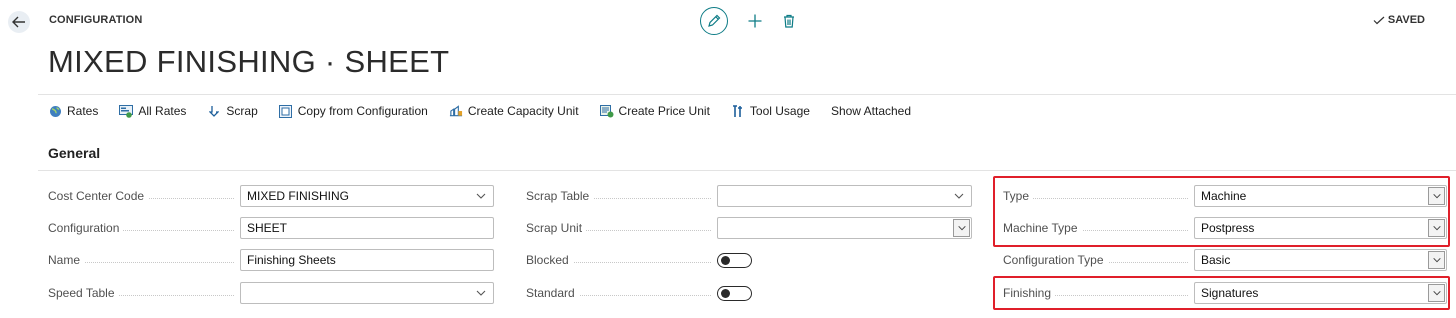  Describe the element at coordinates (664, 111) in the screenshot. I see `create-price-unit-label: Create Price Unit` at that location.